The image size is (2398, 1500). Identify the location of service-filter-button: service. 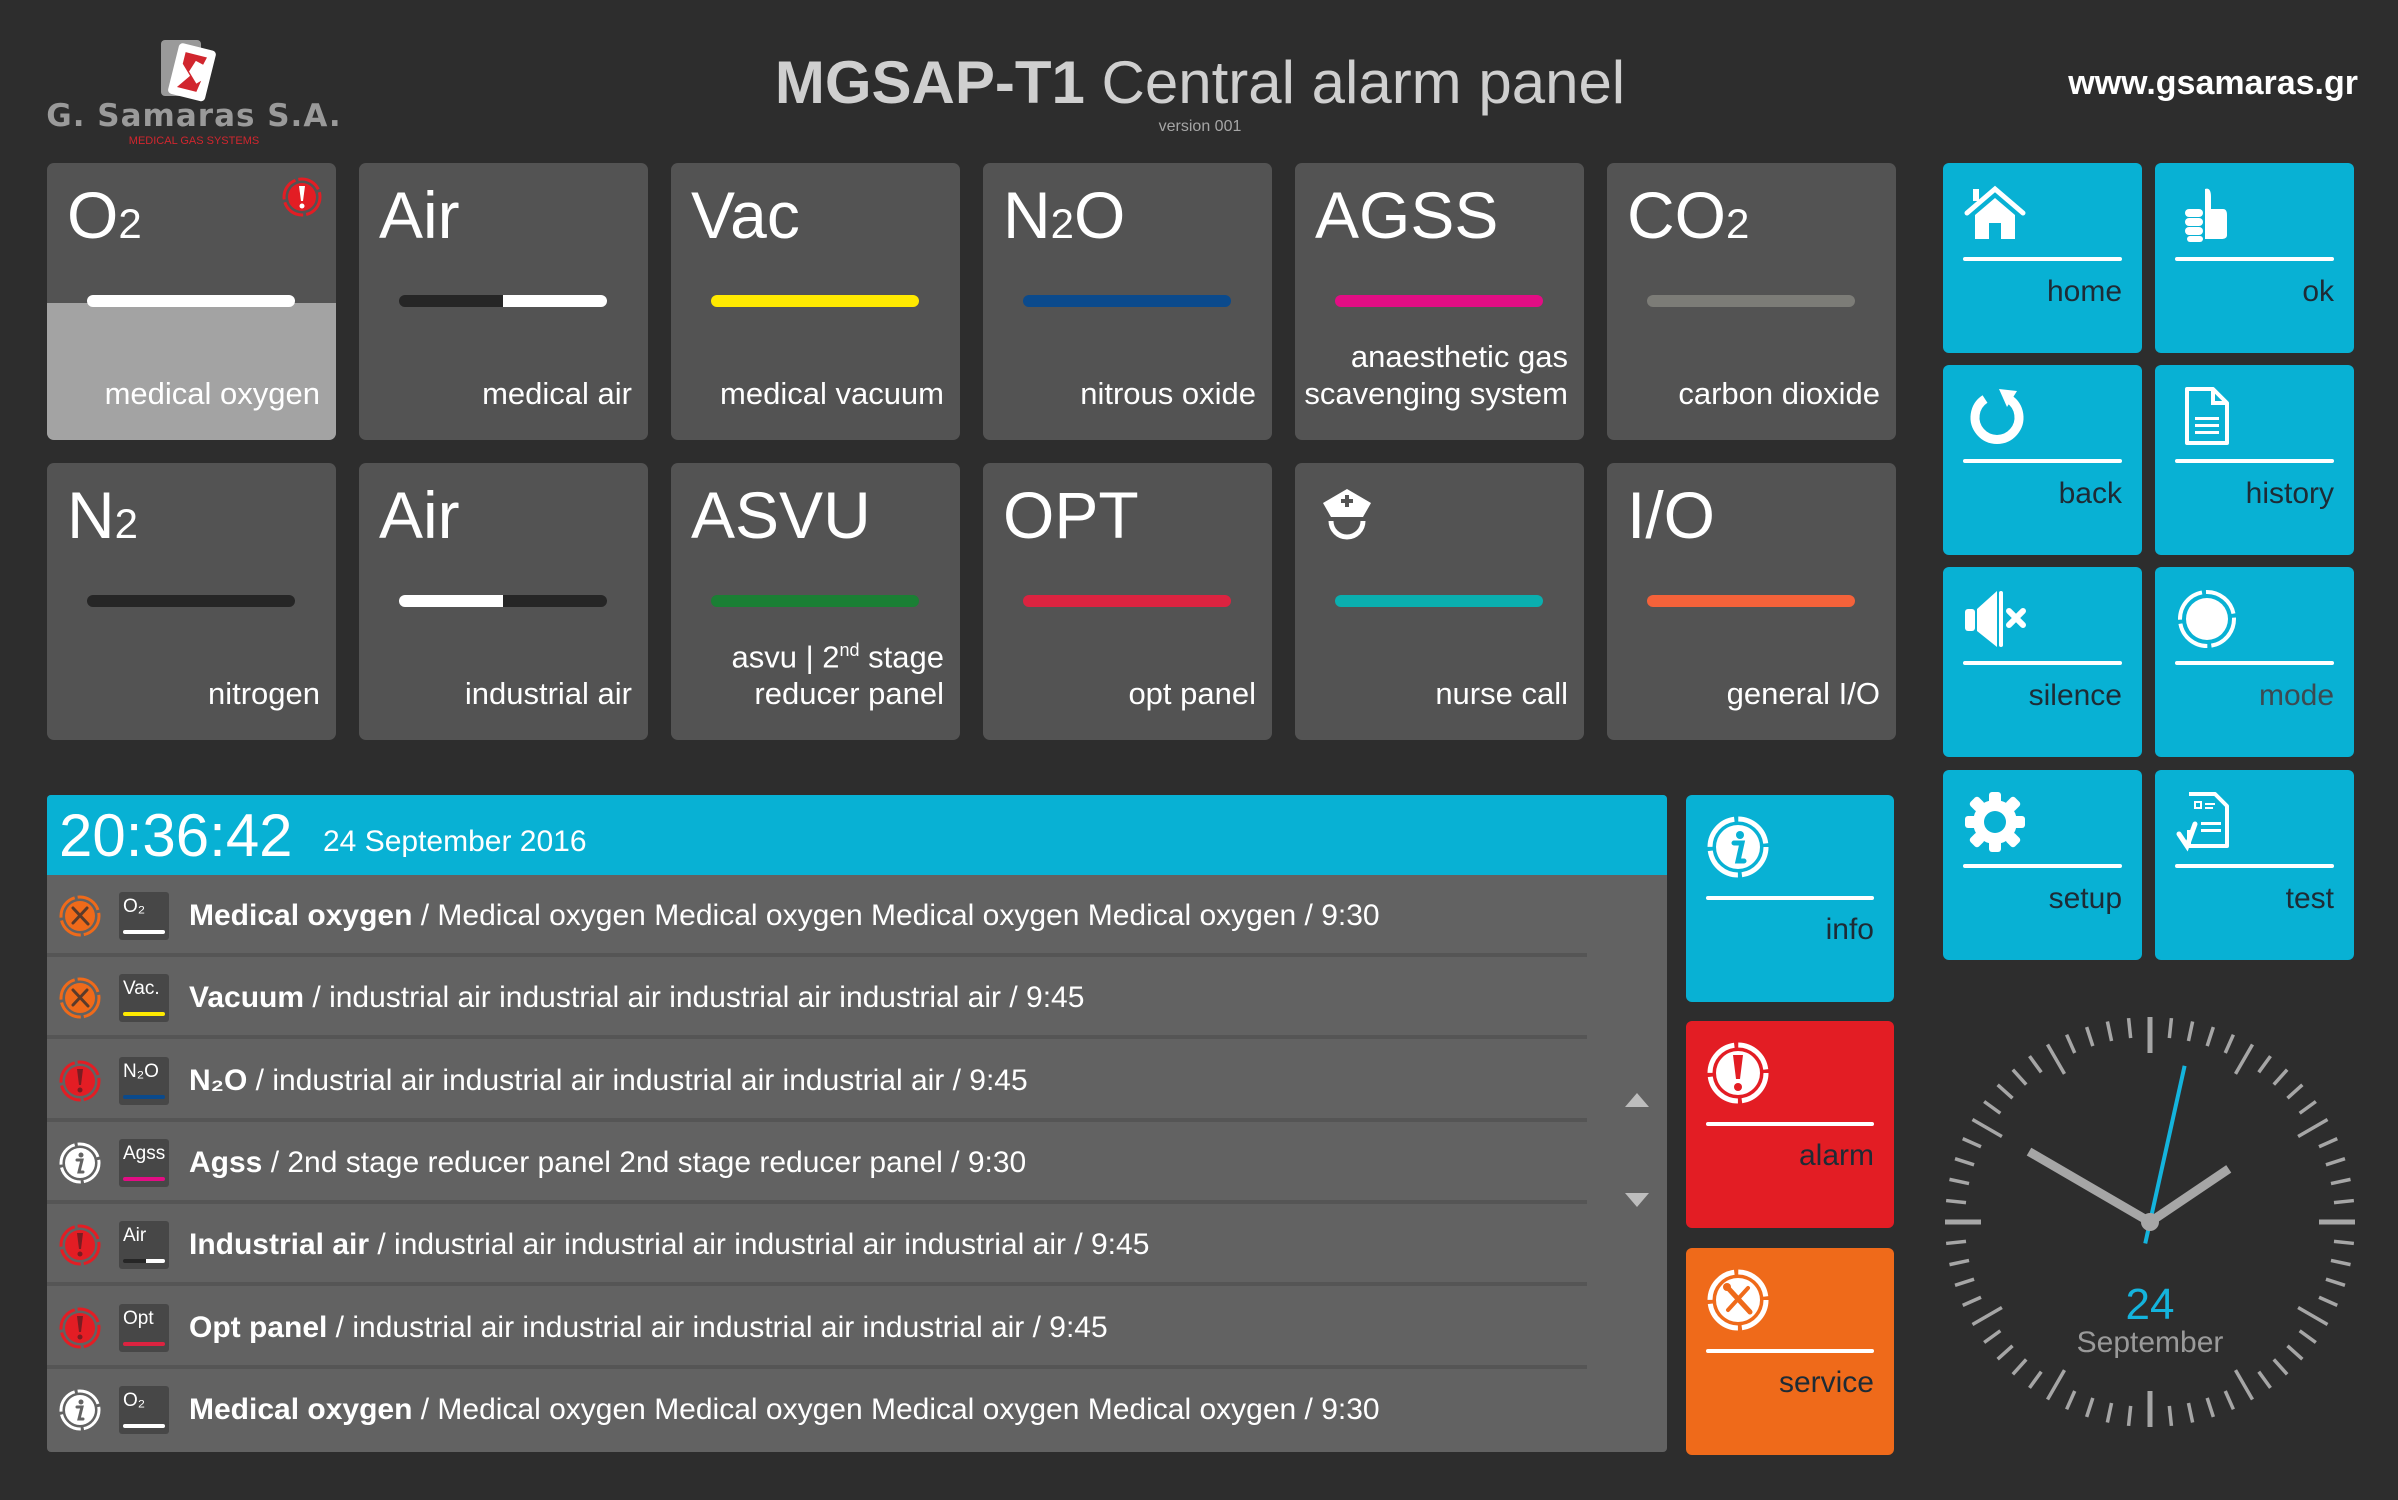
(1790, 1351).